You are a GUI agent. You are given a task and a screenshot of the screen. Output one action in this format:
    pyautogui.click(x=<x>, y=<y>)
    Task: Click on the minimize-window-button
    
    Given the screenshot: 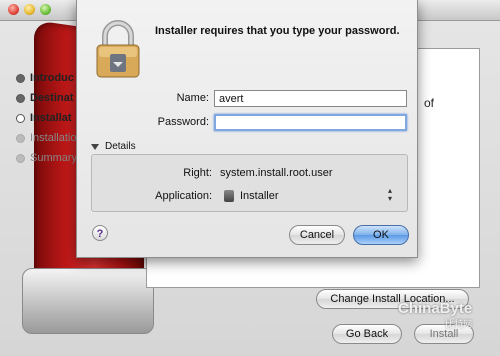 What is the action you would take?
    pyautogui.click(x=29, y=9)
    